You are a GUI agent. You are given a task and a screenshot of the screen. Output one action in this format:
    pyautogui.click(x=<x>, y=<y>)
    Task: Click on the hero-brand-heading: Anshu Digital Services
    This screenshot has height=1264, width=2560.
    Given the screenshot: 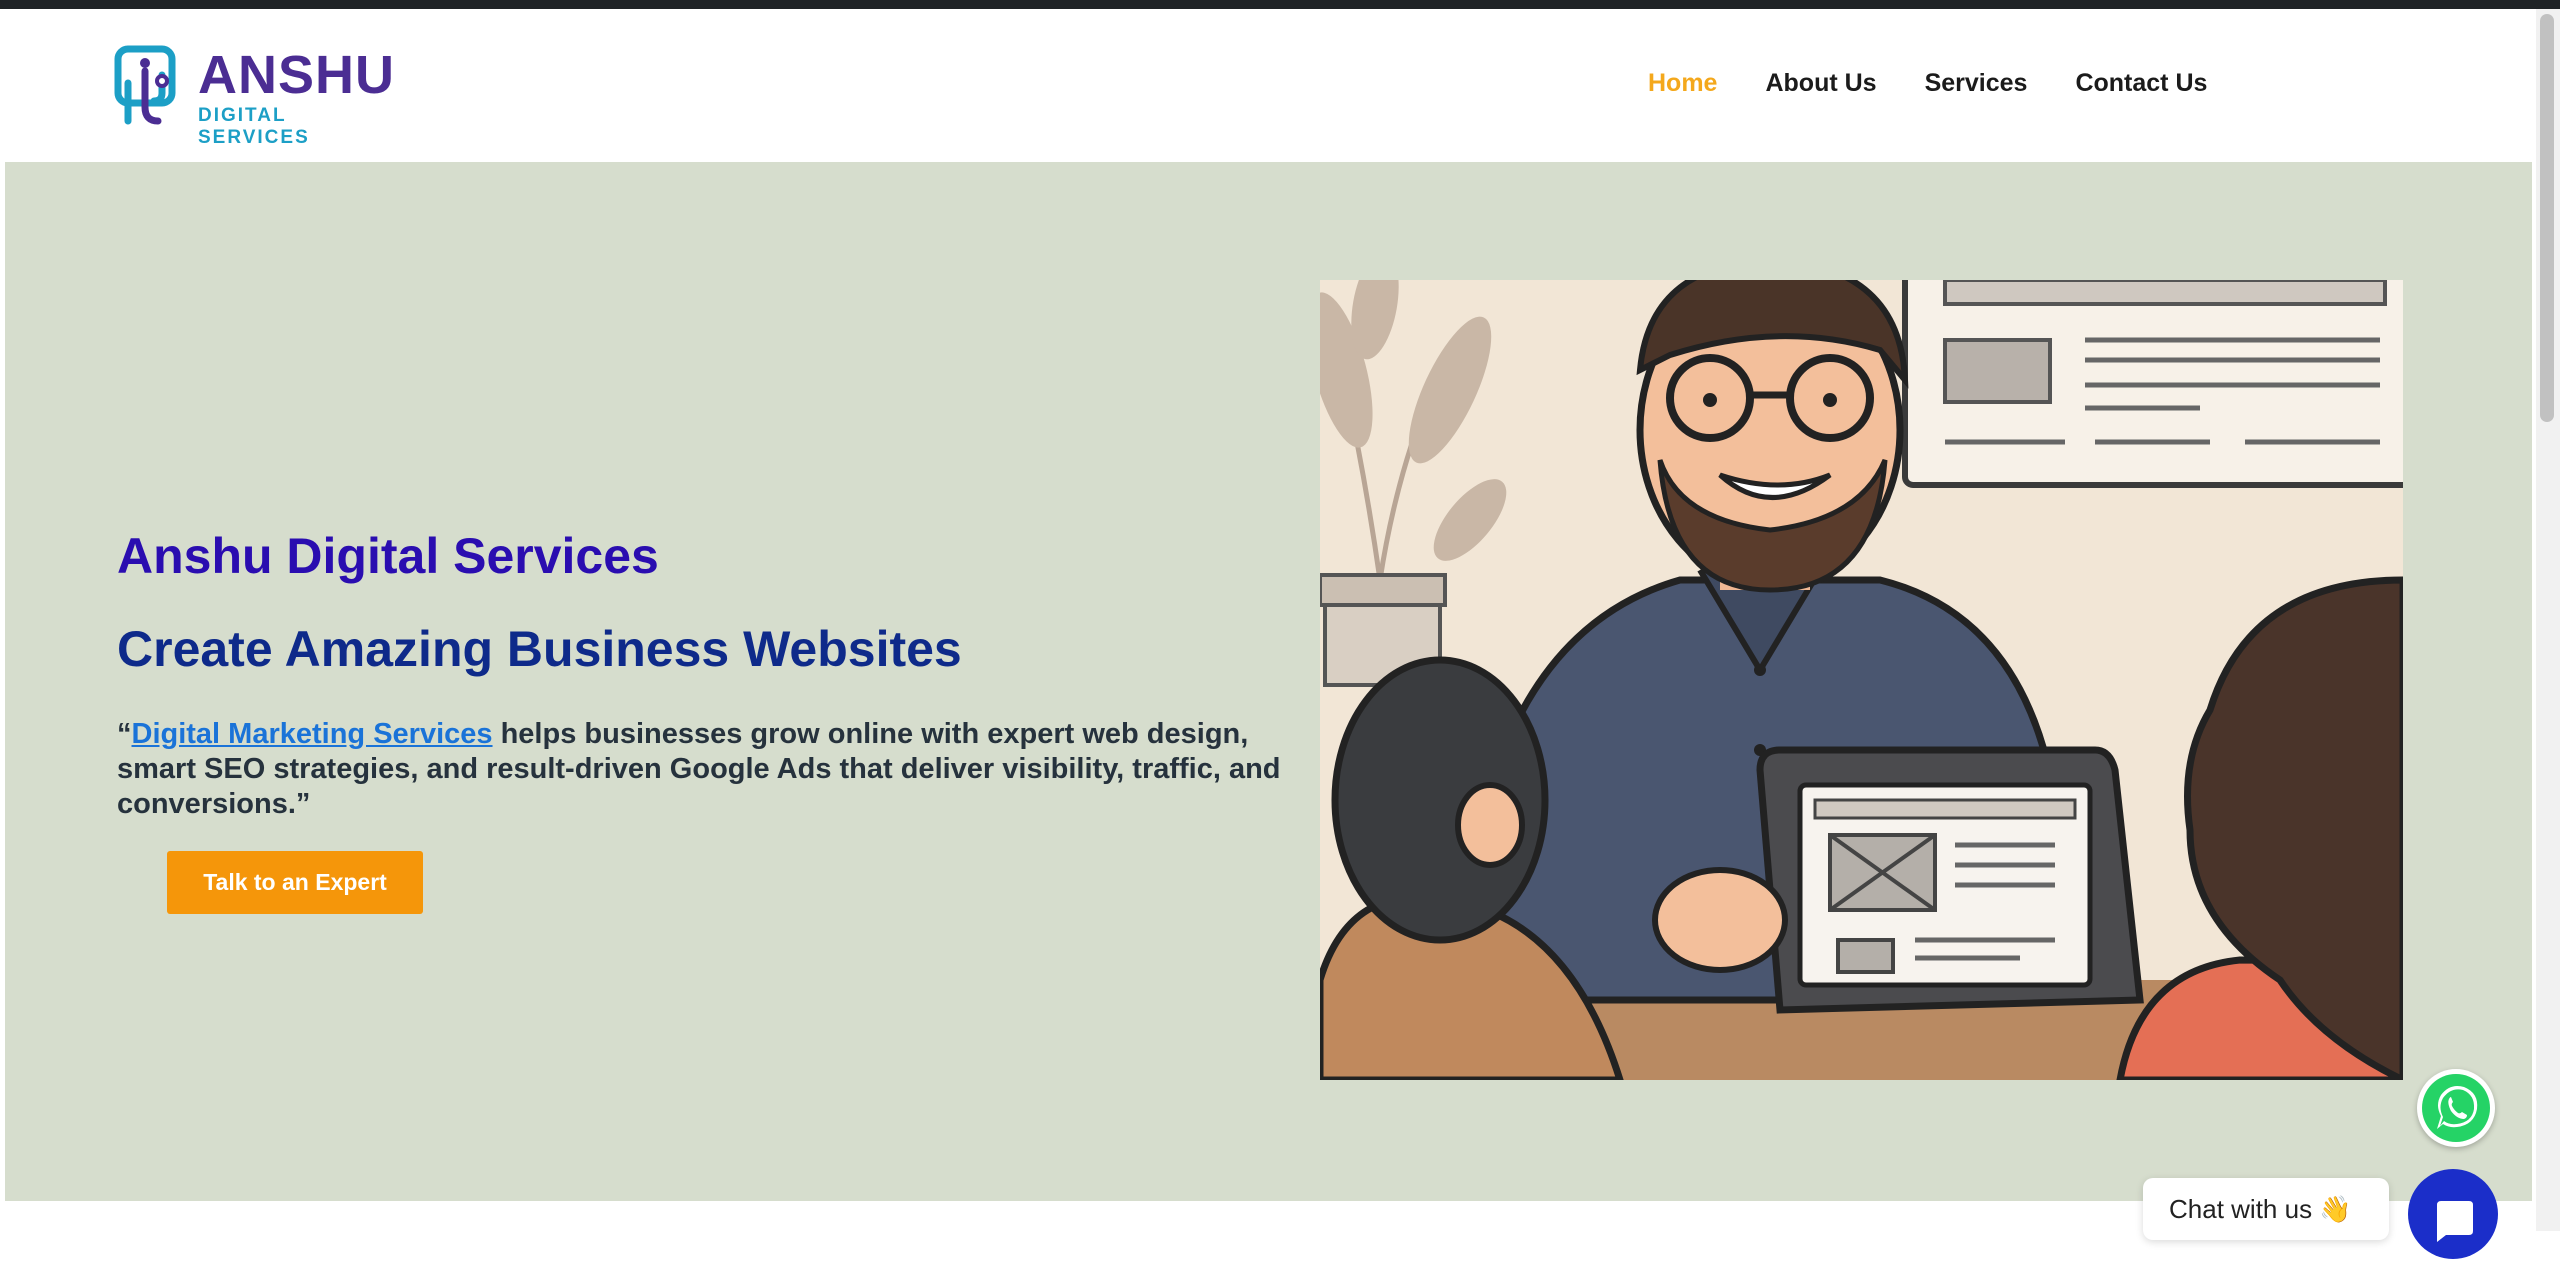 What is the action you would take?
    pyautogui.click(x=388, y=556)
    